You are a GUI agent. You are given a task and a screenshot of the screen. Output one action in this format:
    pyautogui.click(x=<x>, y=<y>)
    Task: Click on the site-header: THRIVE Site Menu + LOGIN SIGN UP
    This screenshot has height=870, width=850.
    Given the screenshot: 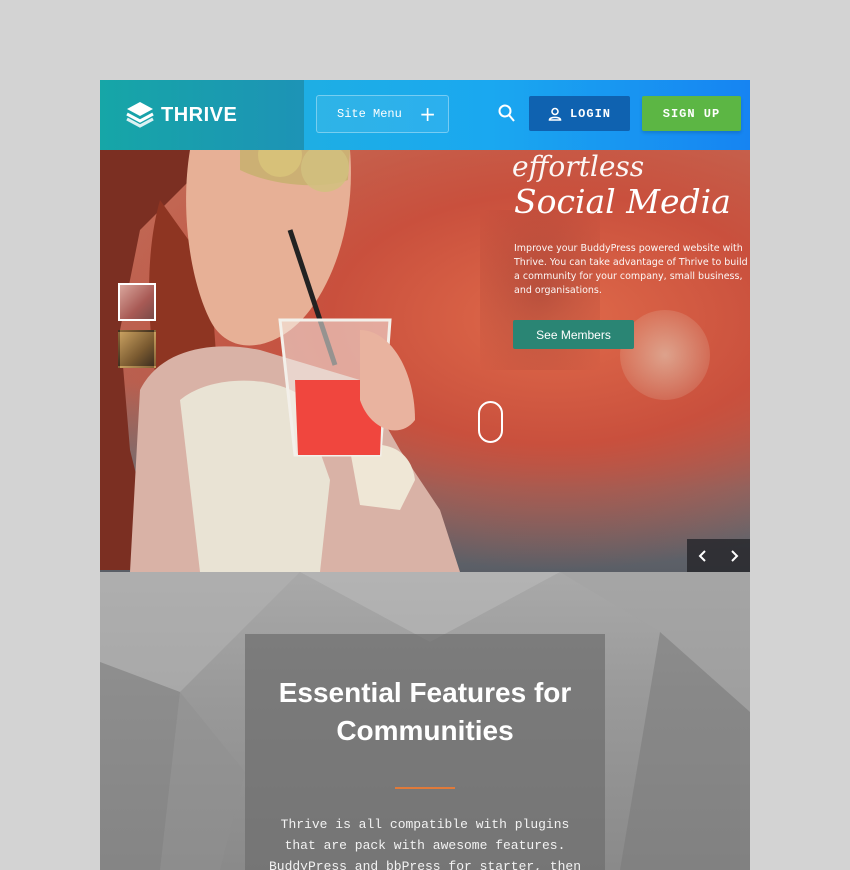 What is the action you would take?
    pyautogui.click(x=425, y=115)
    